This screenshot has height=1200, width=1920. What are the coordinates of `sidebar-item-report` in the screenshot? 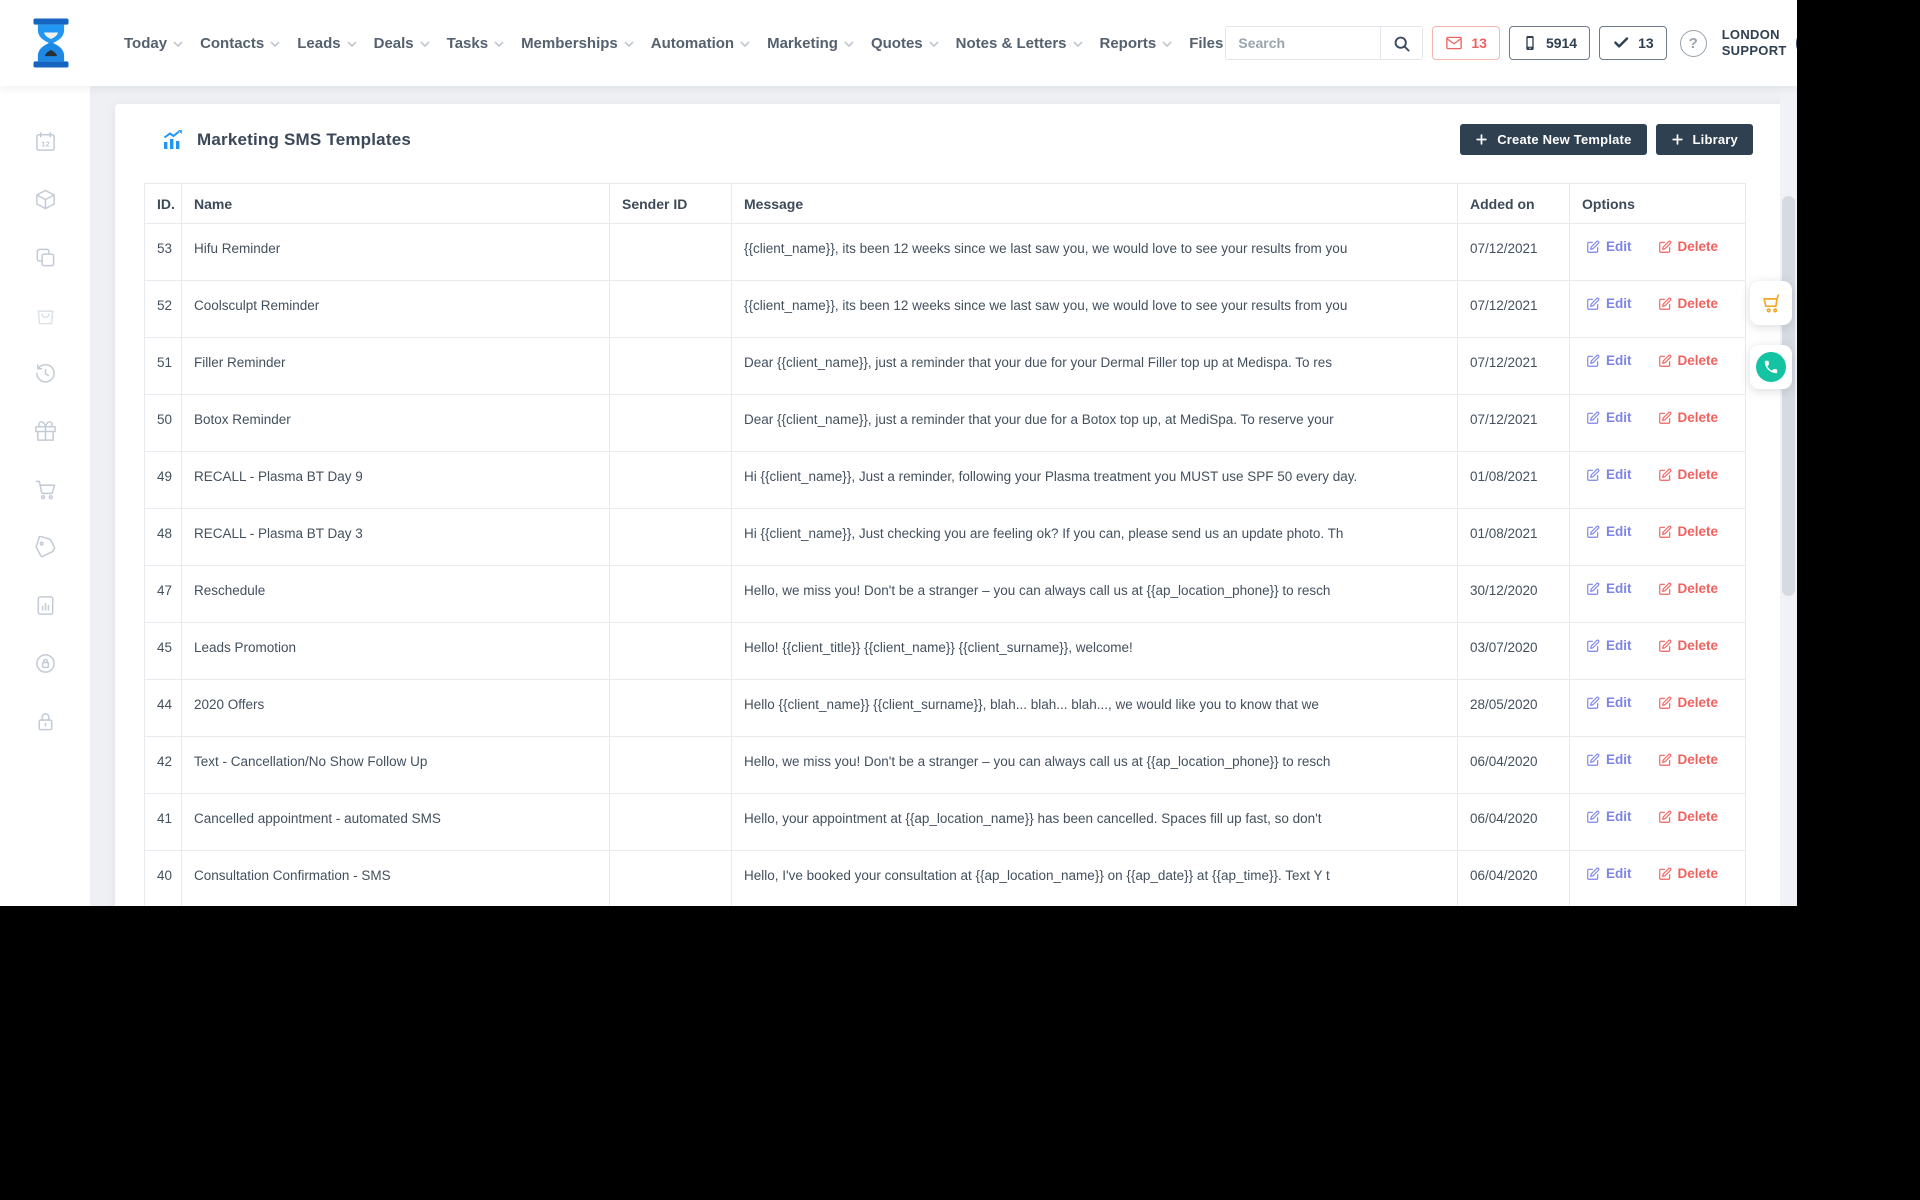 It's located at (45, 605).